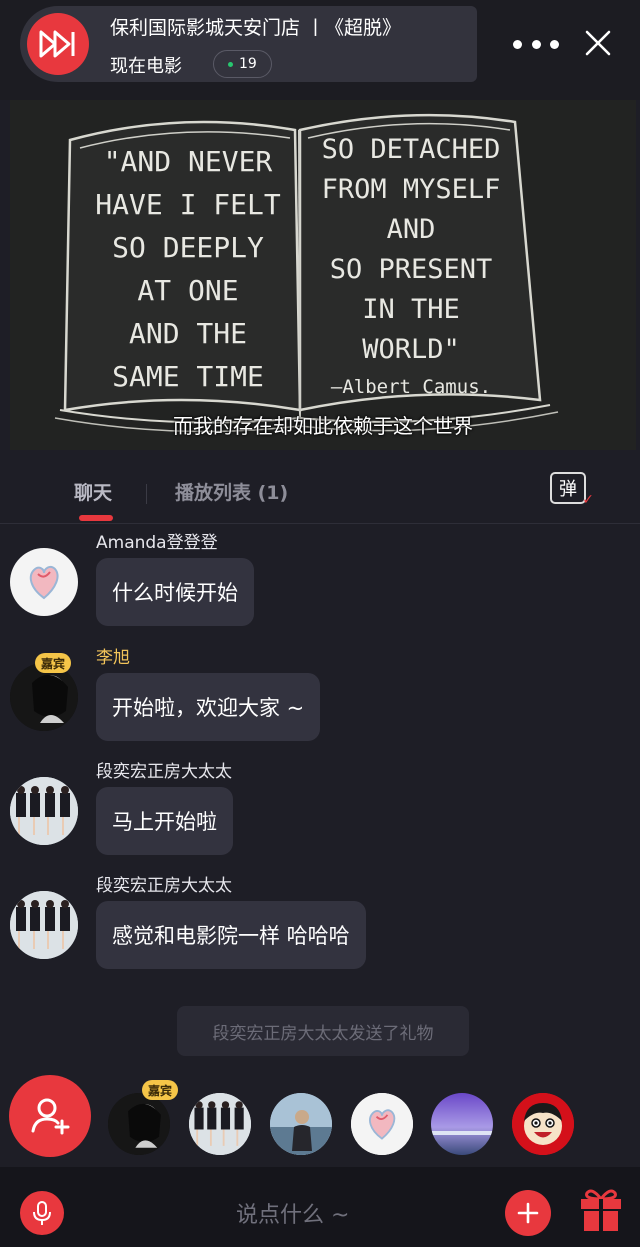 This screenshot has width=640, height=1247. I want to click on chalk-line: AND THE, so click(187, 333).